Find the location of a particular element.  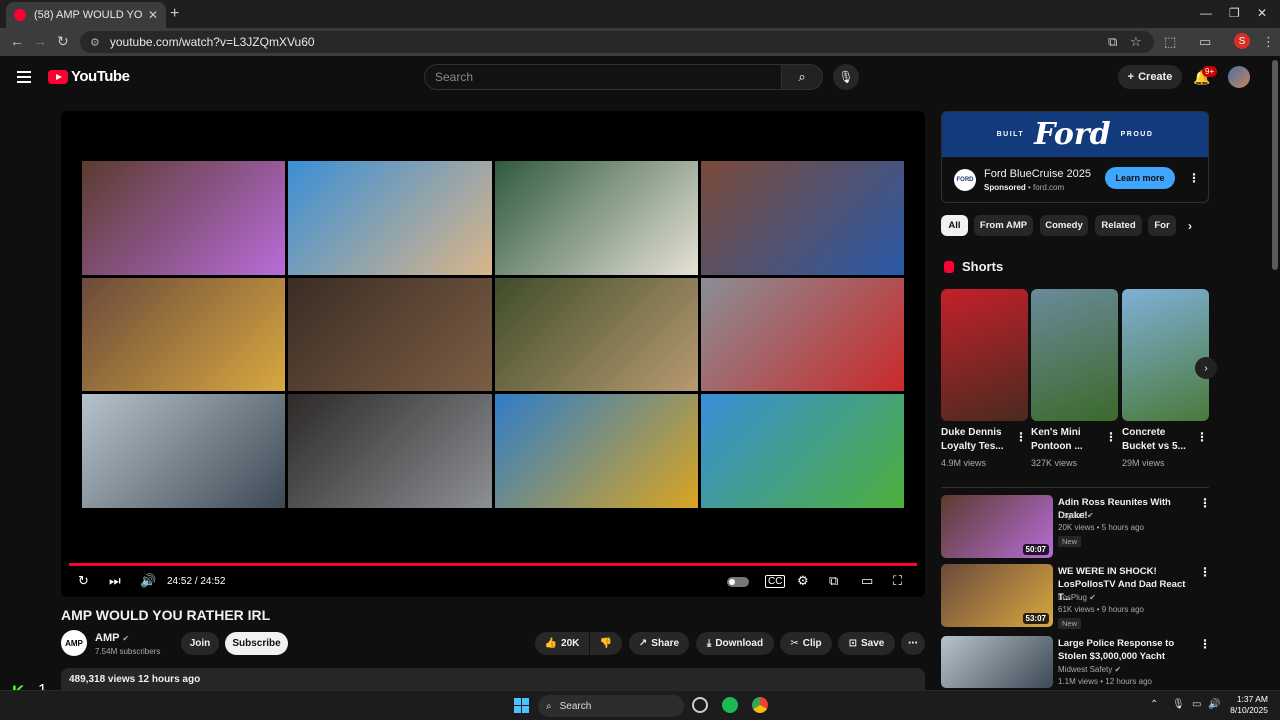

join-button: Join is located at coordinates (200, 643).